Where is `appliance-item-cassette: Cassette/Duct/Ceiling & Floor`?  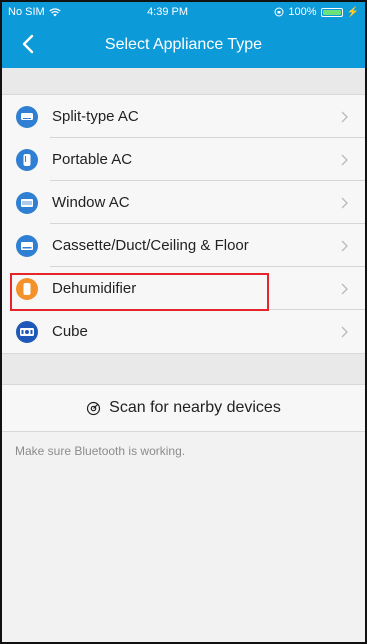
appliance-item-cassette: Cassette/Duct/Ceiling & Floor is located at coordinates (183, 245).